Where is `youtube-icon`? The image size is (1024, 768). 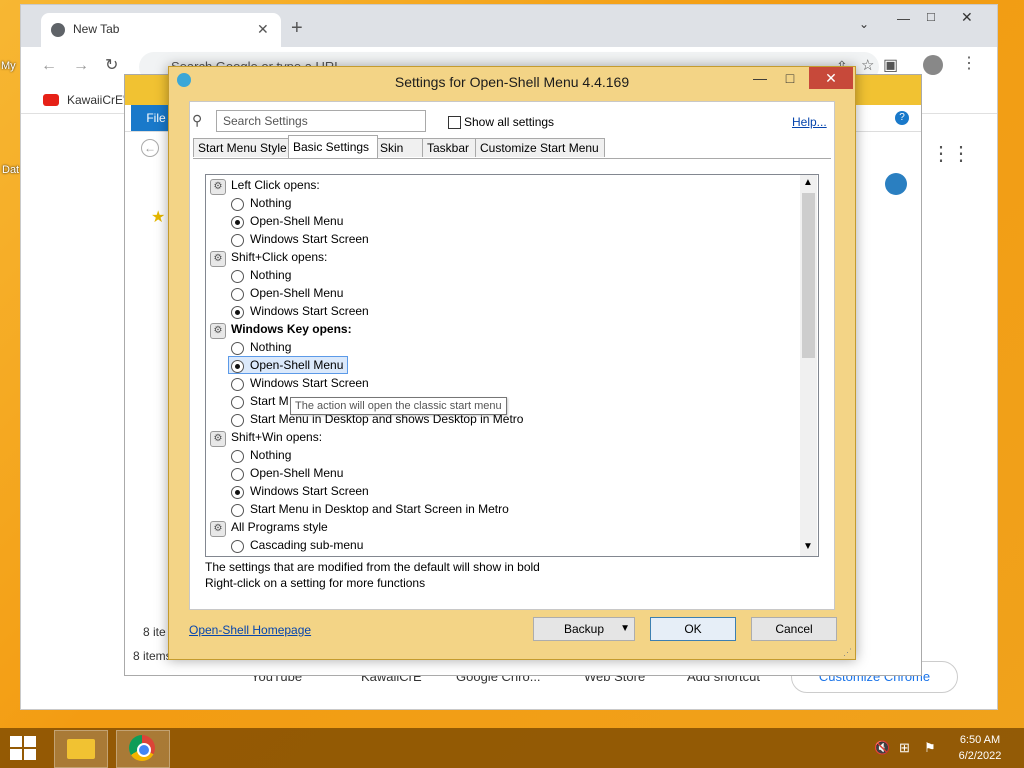
youtube-icon is located at coordinates (51, 100).